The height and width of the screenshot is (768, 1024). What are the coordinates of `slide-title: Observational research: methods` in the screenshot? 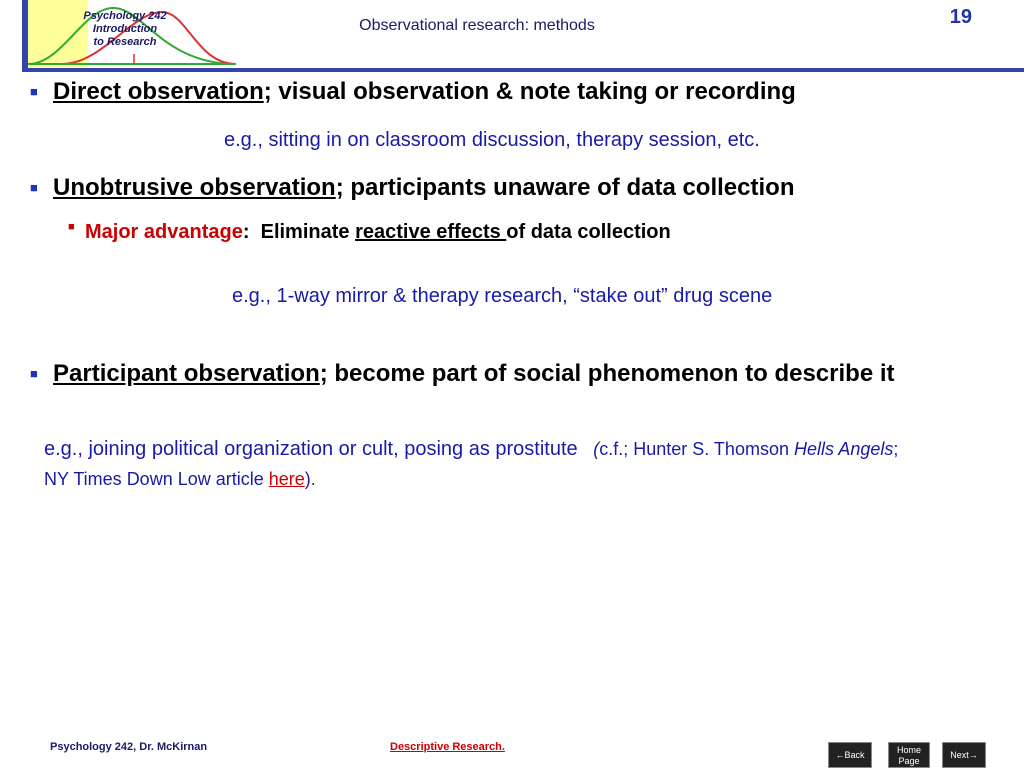 It's located at (477, 25).